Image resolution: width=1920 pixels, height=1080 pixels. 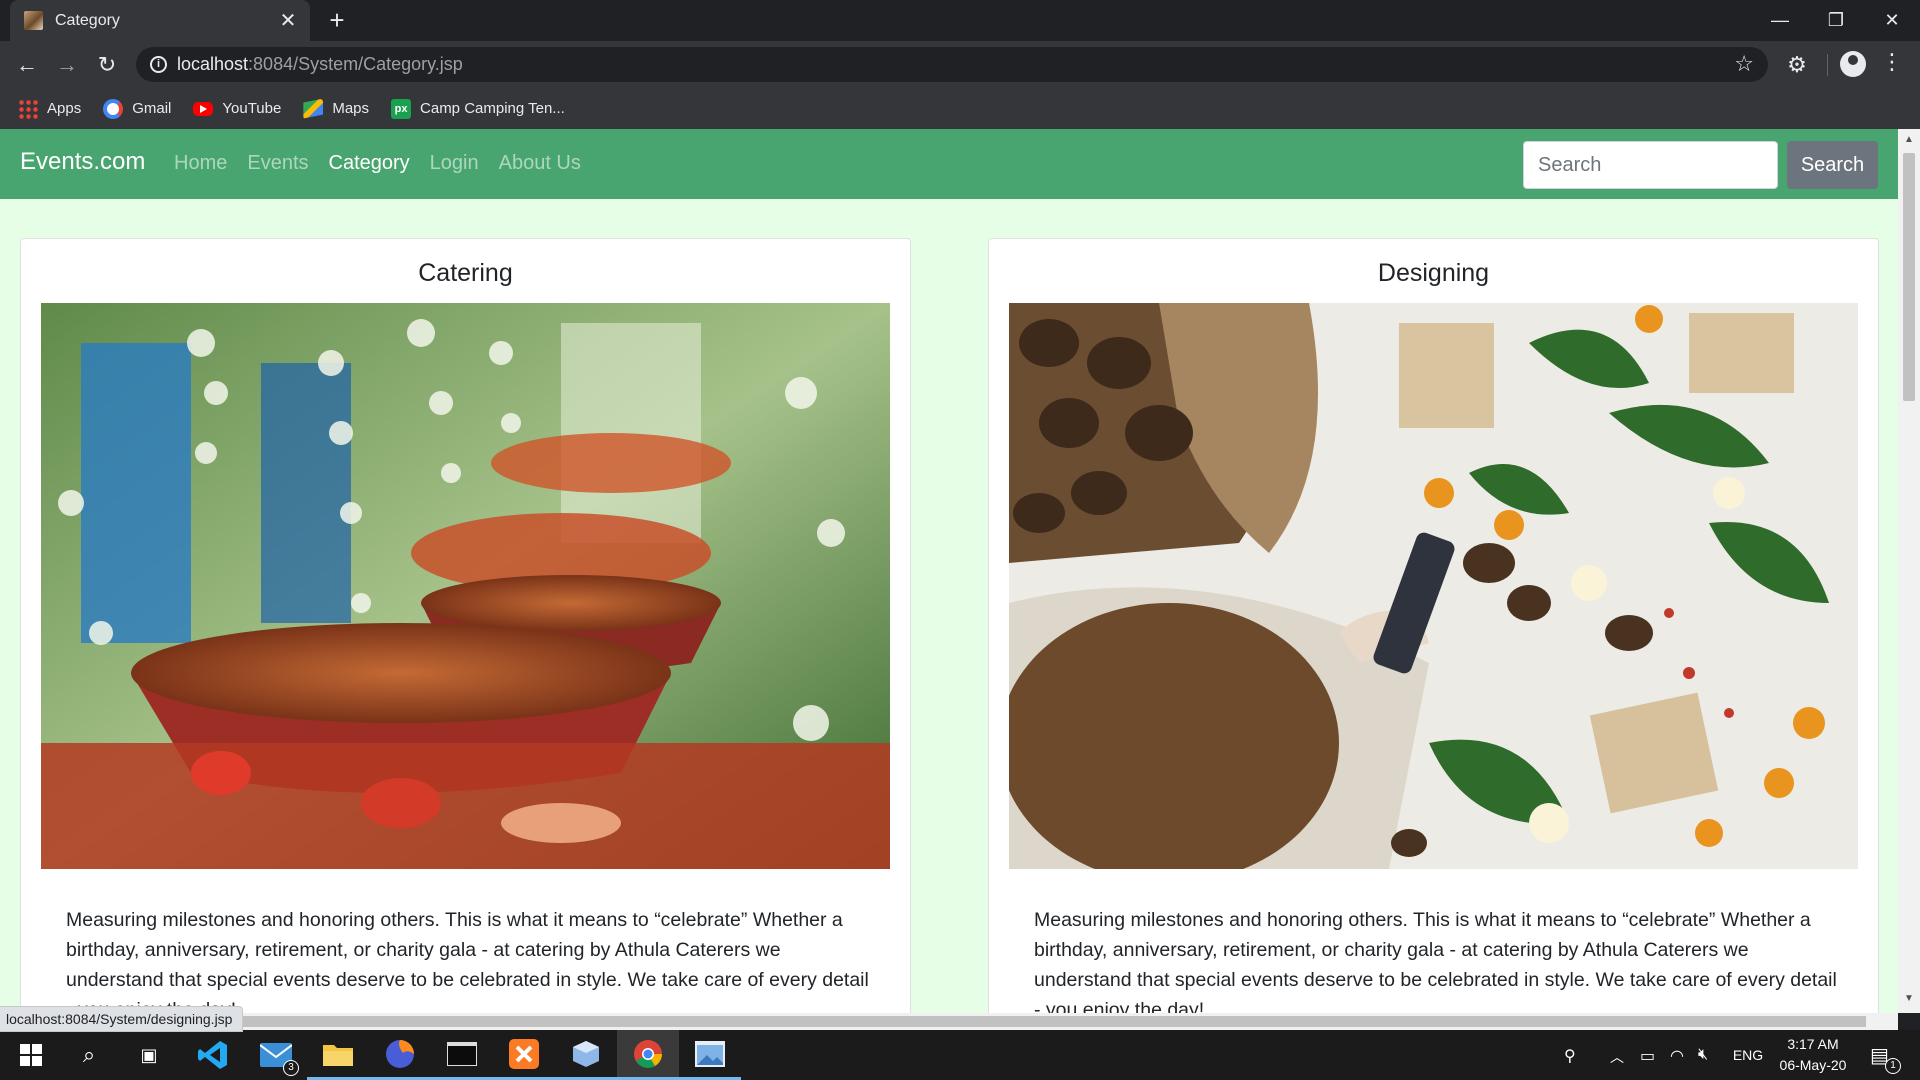 What do you see at coordinates (1909, 571) in the screenshot?
I see `vertical-scrollbar: ▲ ▼` at bounding box center [1909, 571].